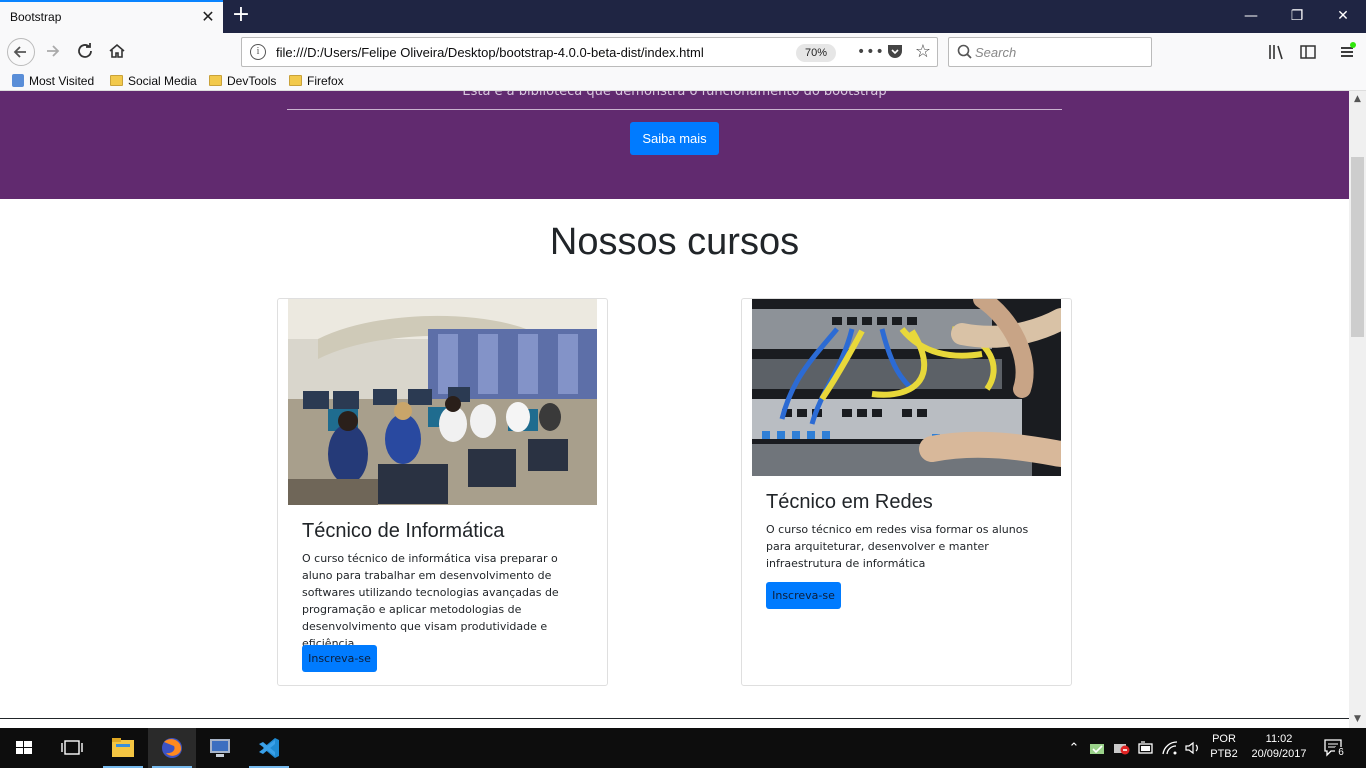 Image resolution: width=1366 pixels, height=772 pixels. I want to click on bookmark-label: Social Media, so click(162, 81).